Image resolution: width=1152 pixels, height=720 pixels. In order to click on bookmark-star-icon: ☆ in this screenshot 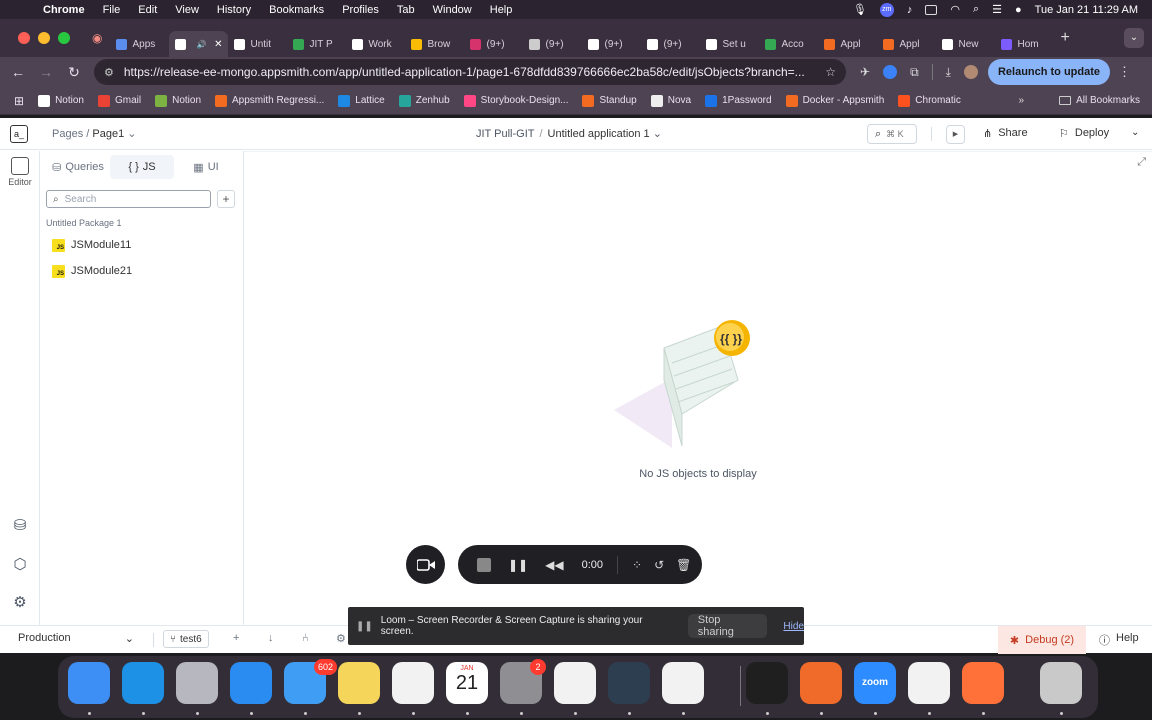, I will do `click(830, 72)`.